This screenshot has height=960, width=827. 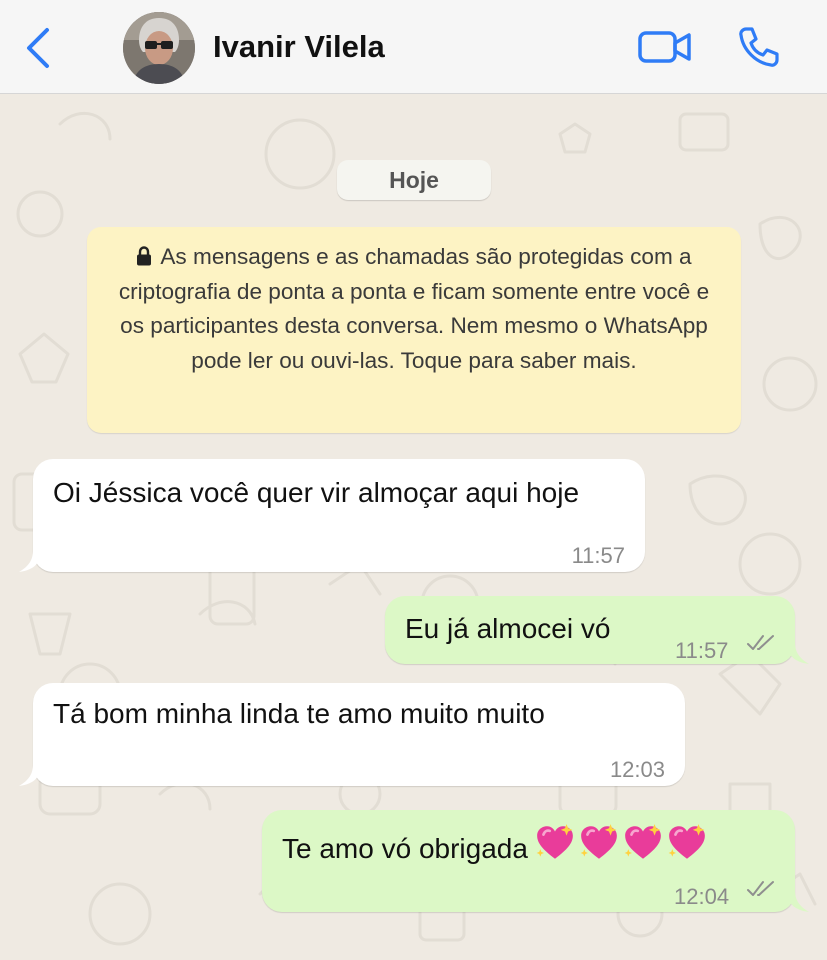 I want to click on message-text-line: Te amo vó obrigada, so click(x=496, y=849).